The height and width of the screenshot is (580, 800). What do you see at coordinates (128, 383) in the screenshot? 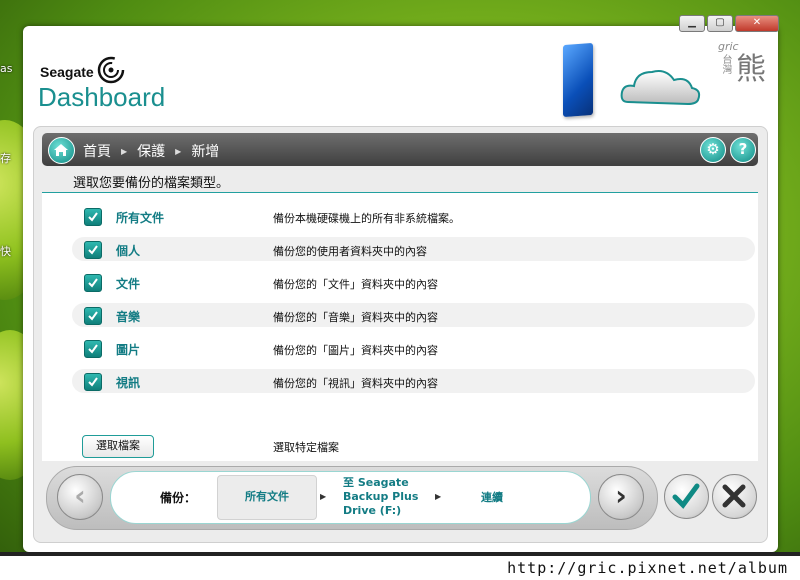
I see `file-type-label: 視訊` at bounding box center [128, 383].